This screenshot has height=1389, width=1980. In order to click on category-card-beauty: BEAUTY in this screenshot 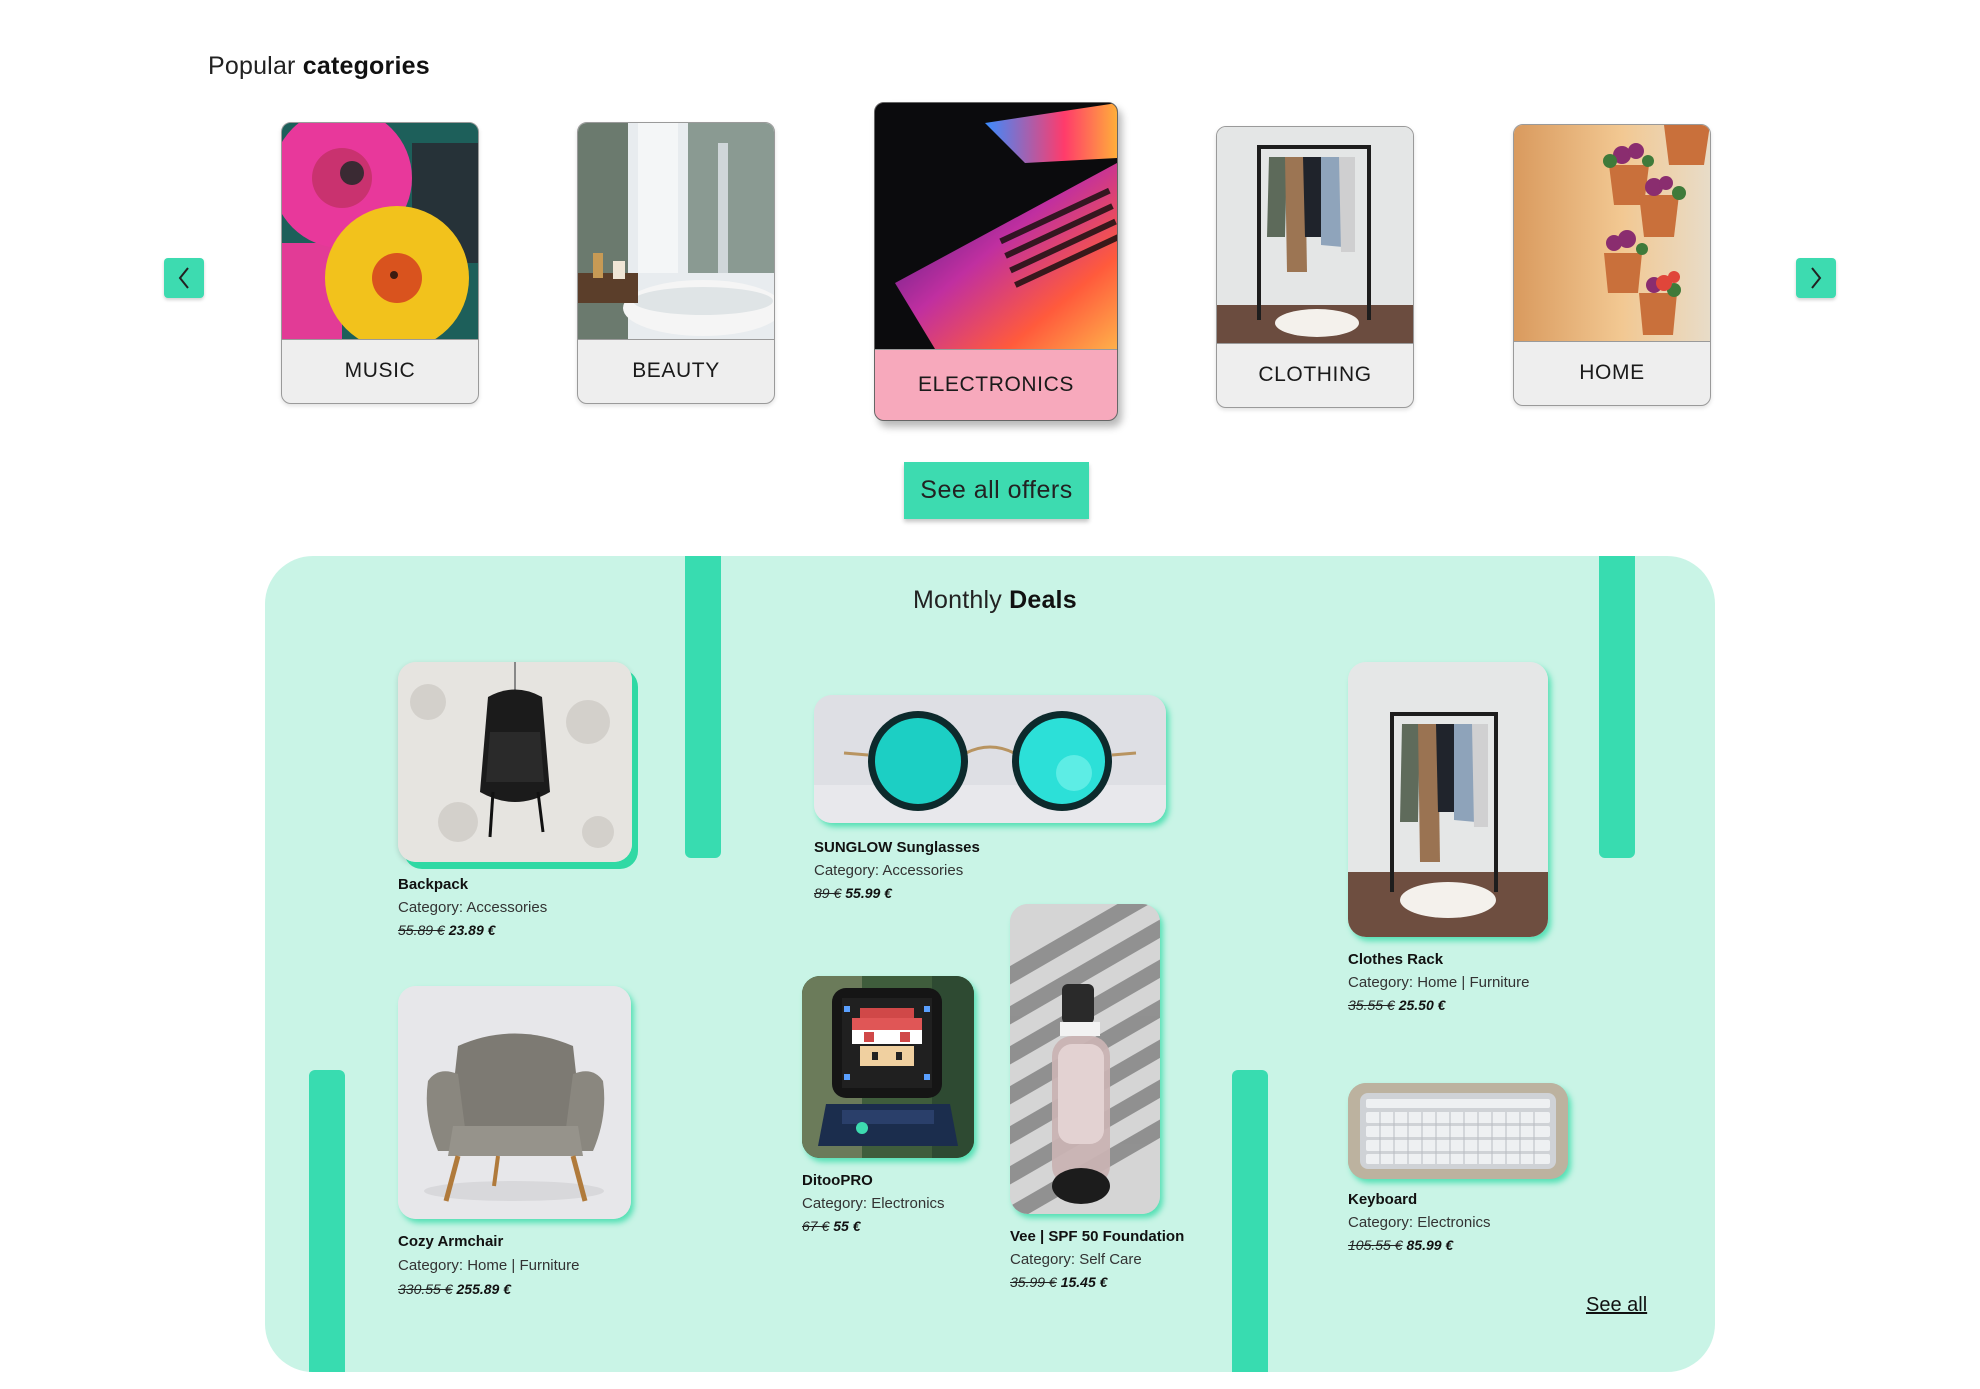, I will do `click(676, 263)`.